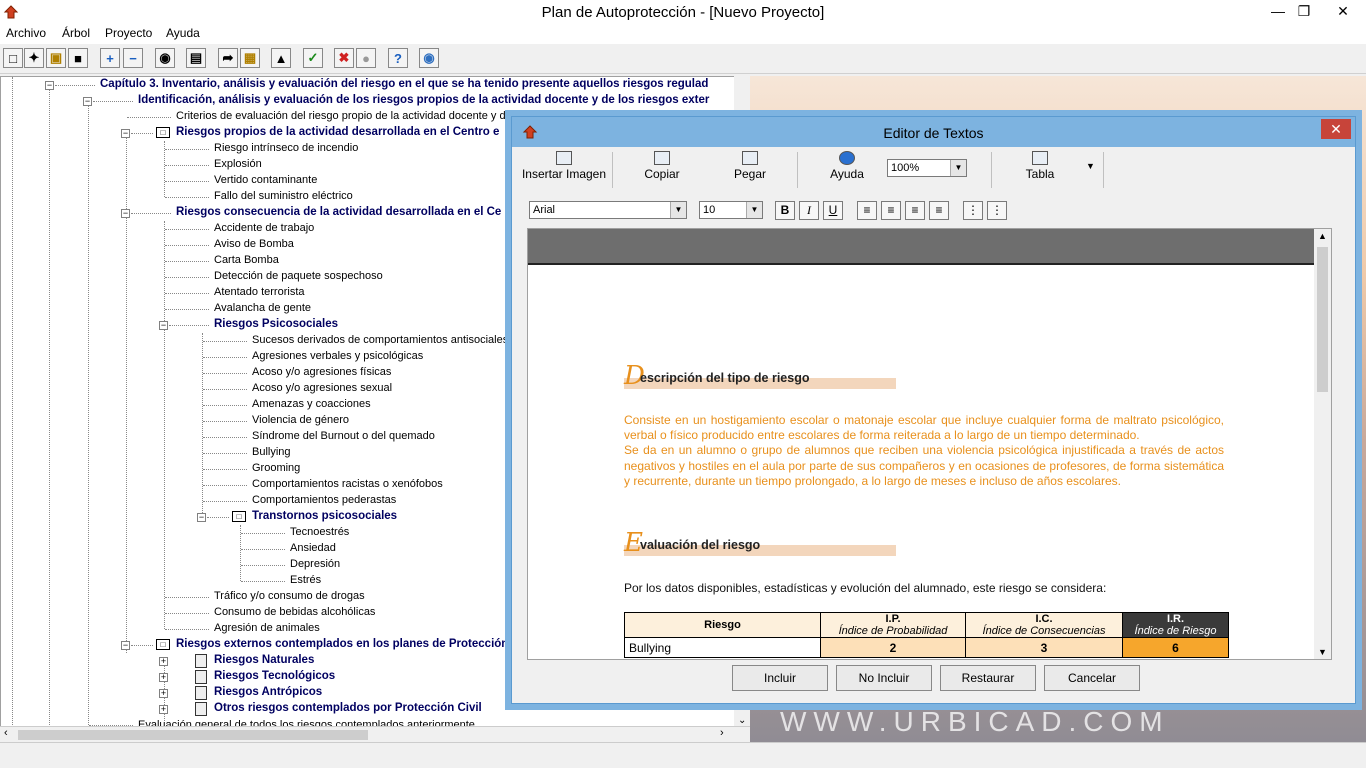 The height and width of the screenshot is (768, 1366). Describe the element at coordinates (833, 210) in the screenshot. I see `underline-button: U` at that location.